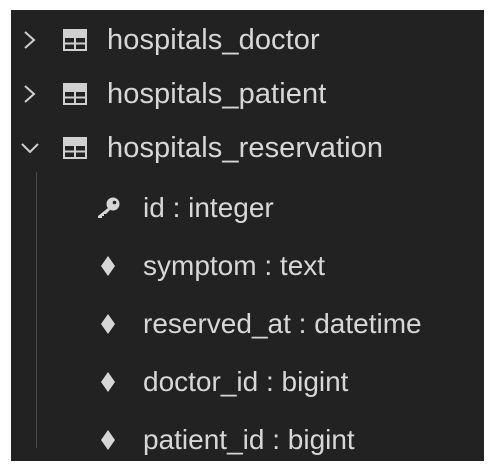 This screenshot has width=495, height=476. I want to click on tree-item-label: hospitals_reservation, so click(245, 147).